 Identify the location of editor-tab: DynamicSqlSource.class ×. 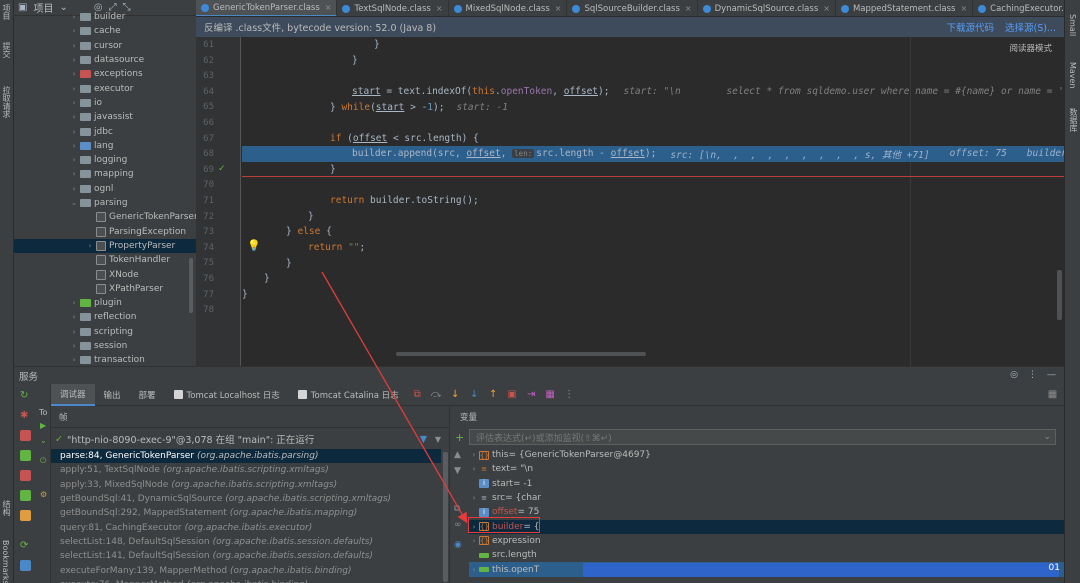
(767, 8).